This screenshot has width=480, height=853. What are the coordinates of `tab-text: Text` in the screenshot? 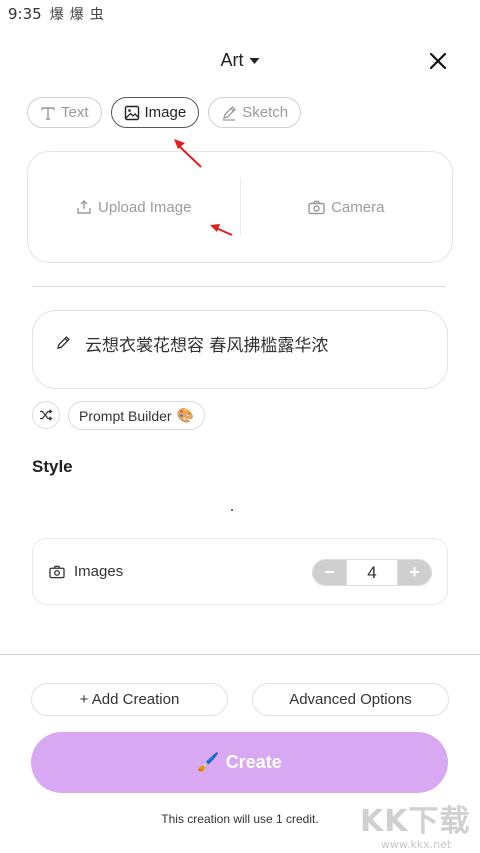 It's located at (64, 112).